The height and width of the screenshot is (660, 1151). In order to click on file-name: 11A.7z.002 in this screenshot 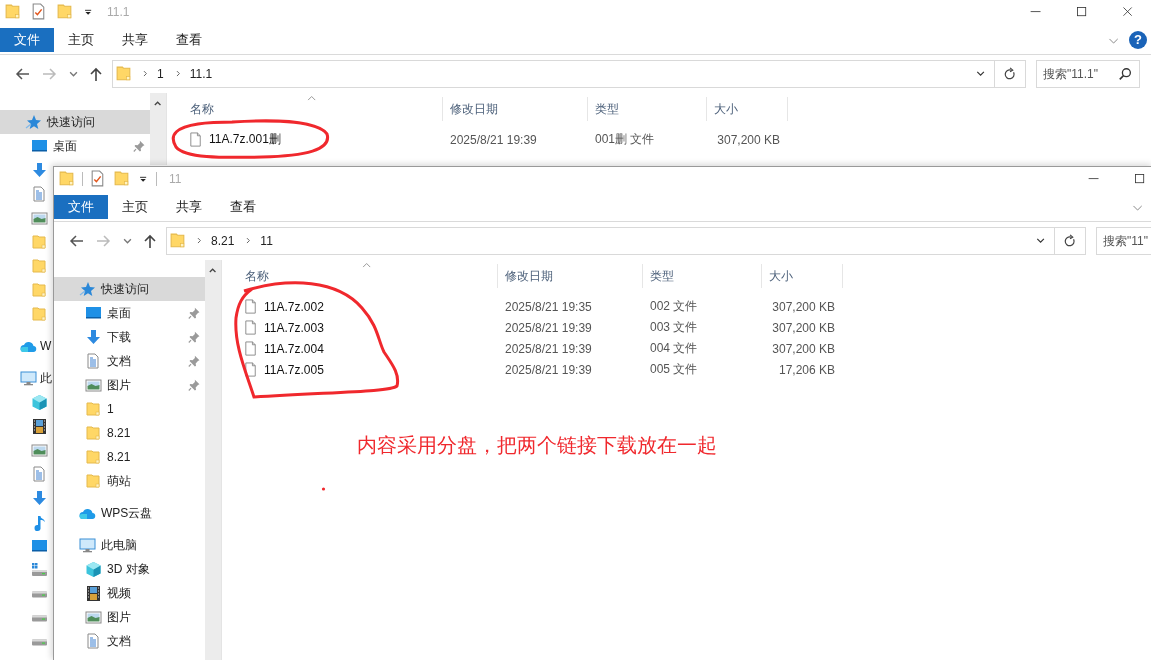, I will do `click(360, 306)`.